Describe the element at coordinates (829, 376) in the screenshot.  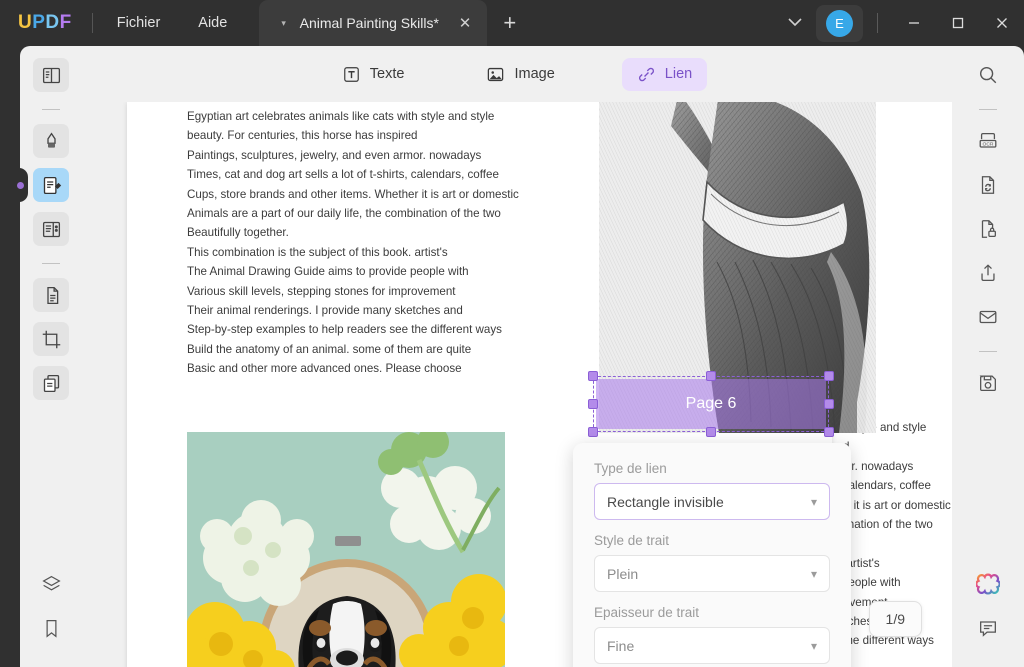
I see `resize-handle-ne` at that location.